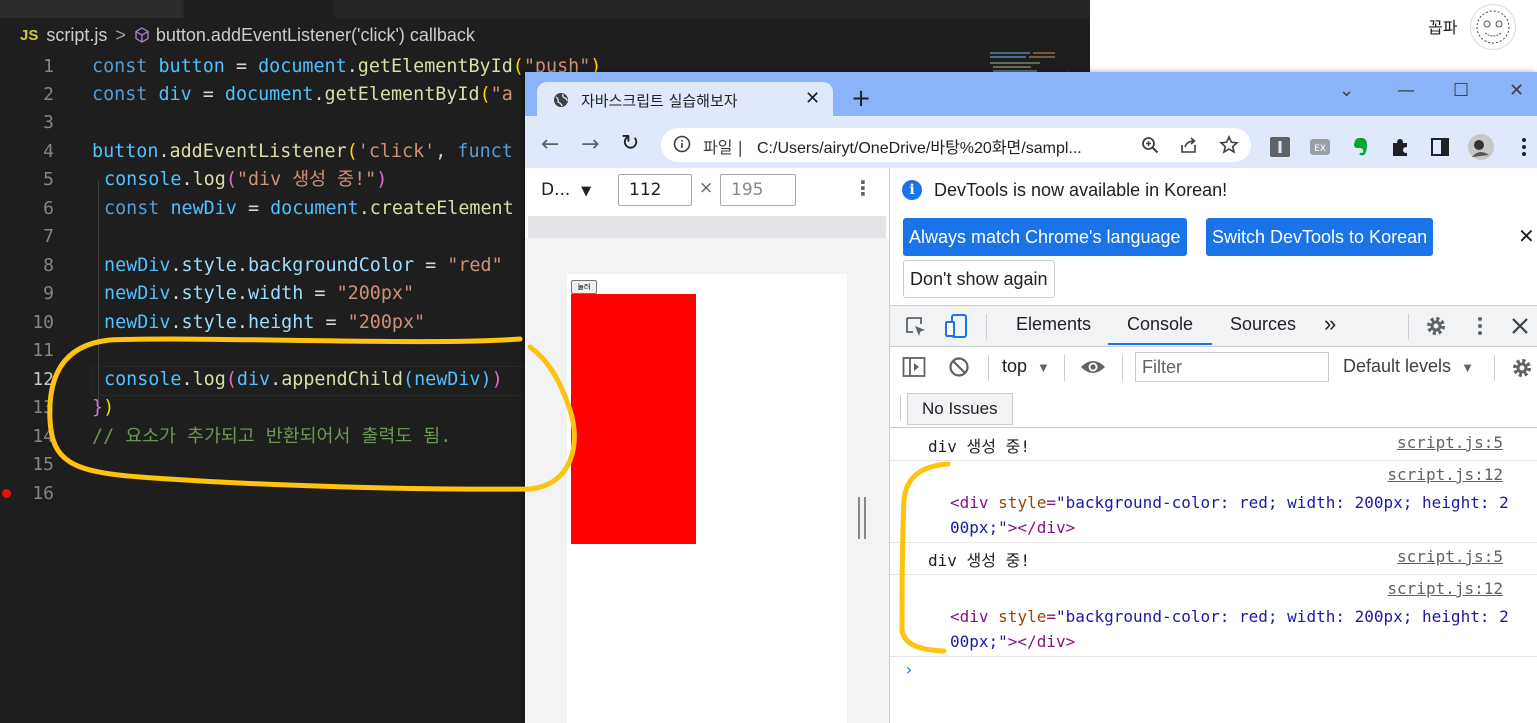 This screenshot has height=723, width=1537. I want to click on console-prompt: ›, so click(909, 669).